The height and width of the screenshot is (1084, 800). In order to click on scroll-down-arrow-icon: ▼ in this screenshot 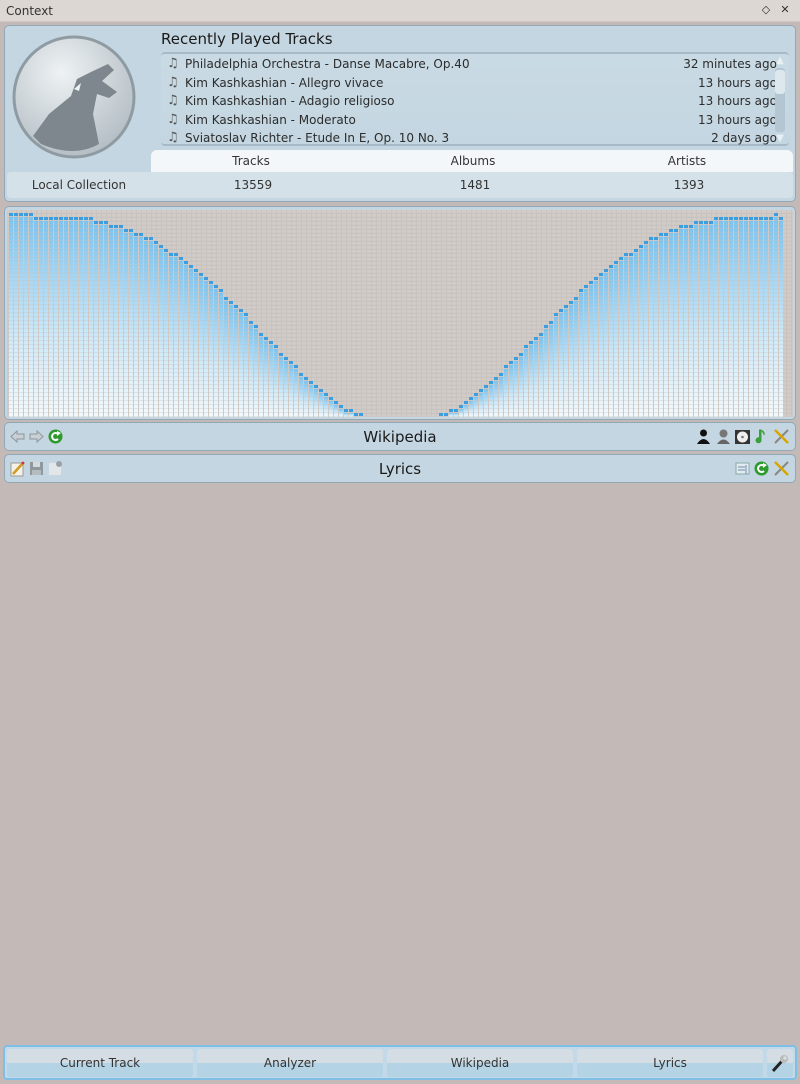, I will do `click(780, 139)`.